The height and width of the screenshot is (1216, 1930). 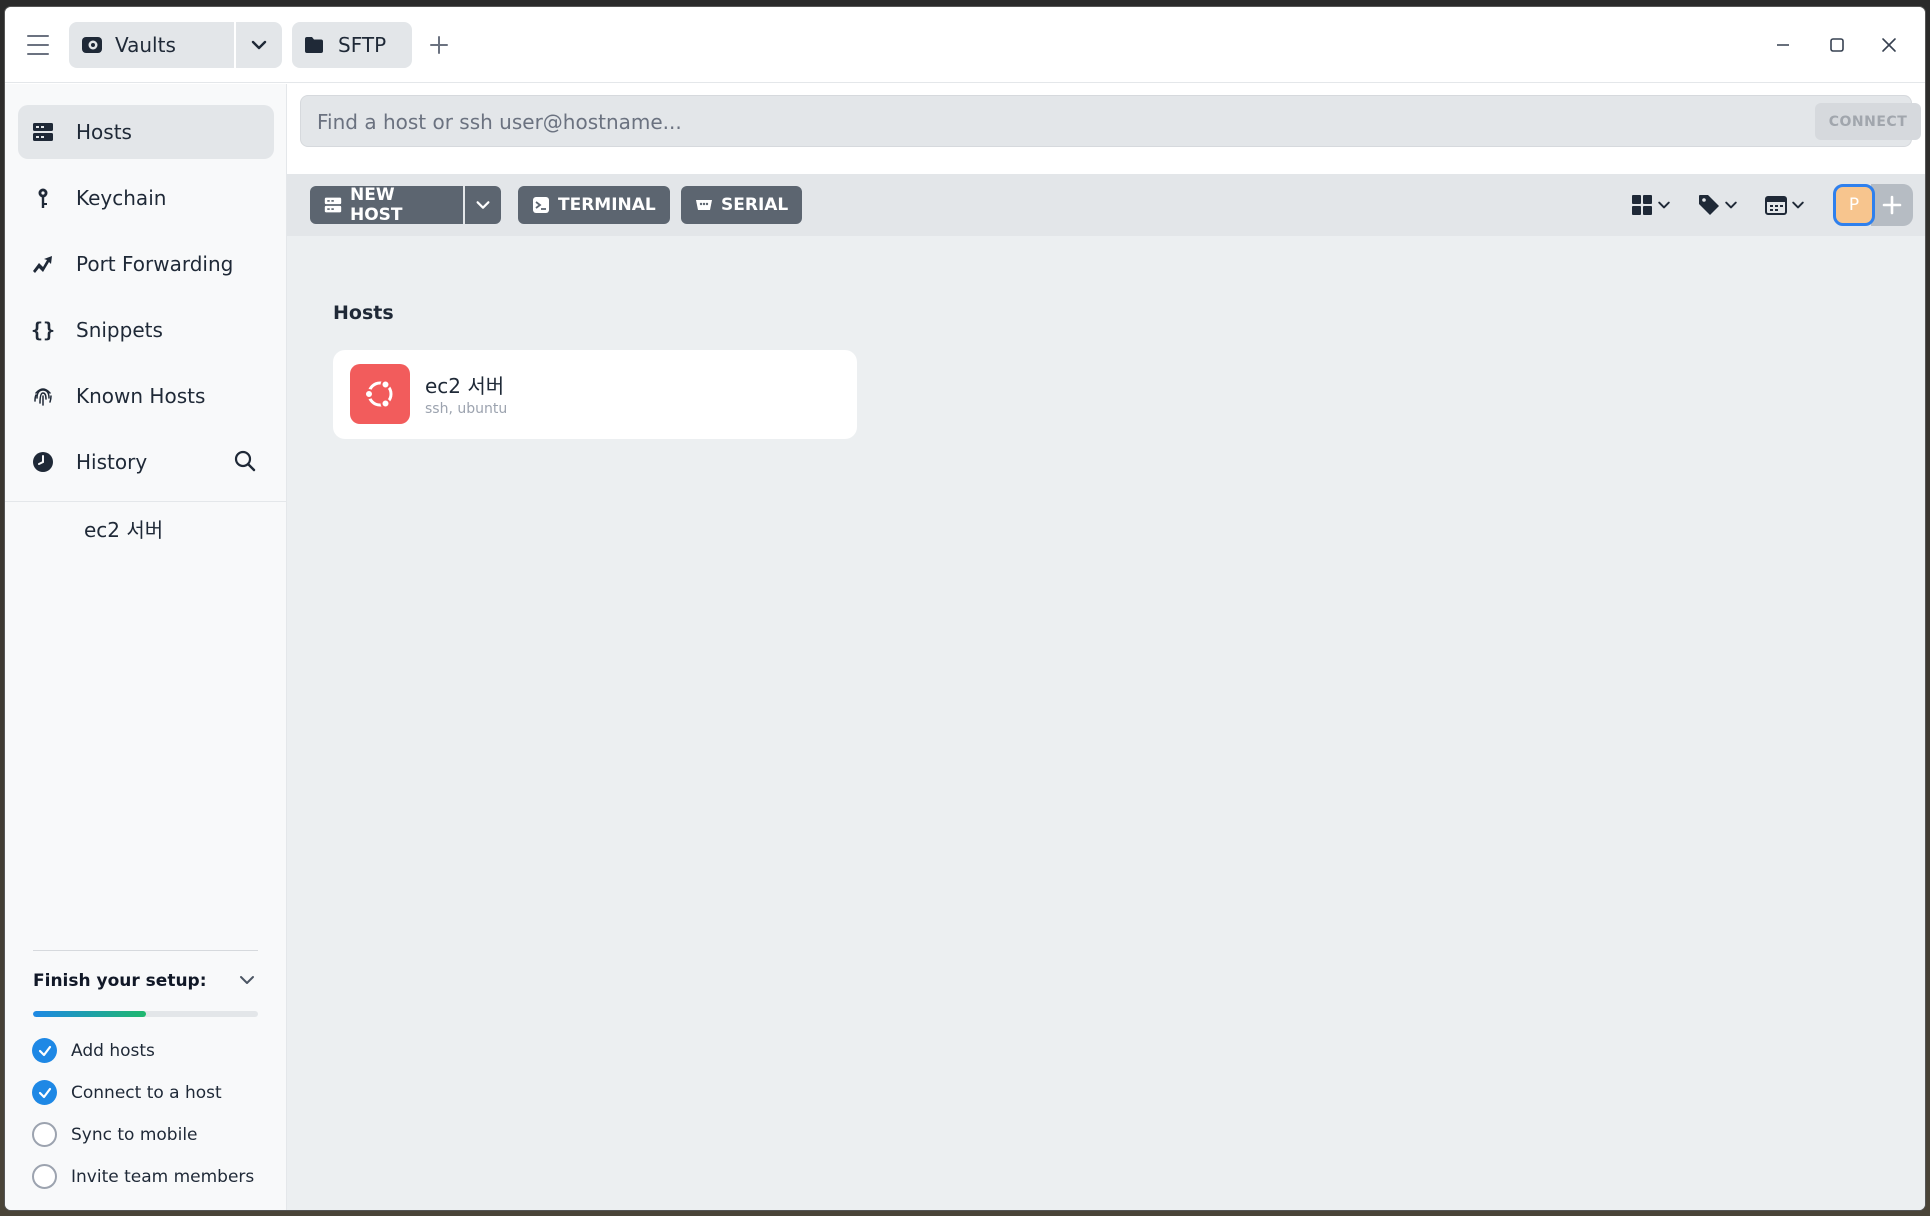 I want to click on avatar: P, so click(x=1854, y=205).